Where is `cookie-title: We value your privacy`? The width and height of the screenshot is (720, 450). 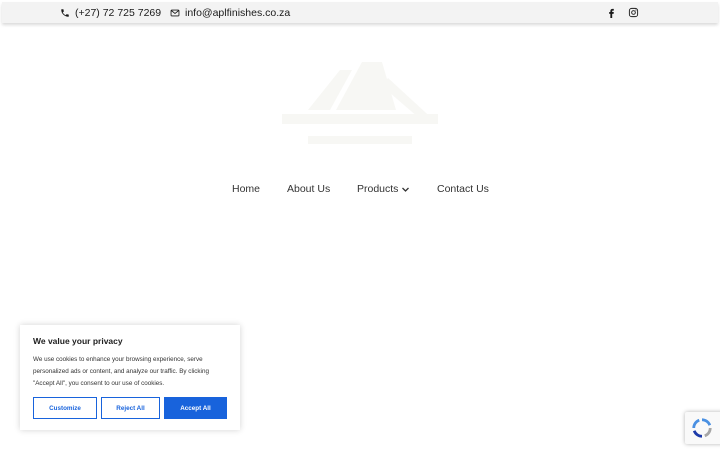
cookie-title: We value your privacy is located at coordinates (78, 341).